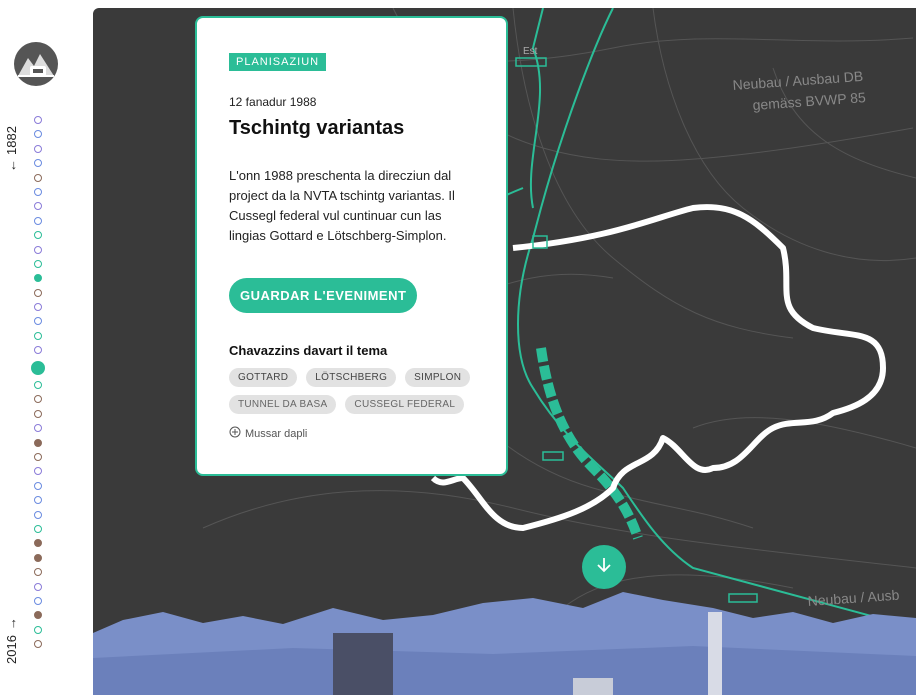 This screenshot has width=916, height=695. I want to click on map-label-neubau: Neubau / Ausbau DB, so click(798, 80).